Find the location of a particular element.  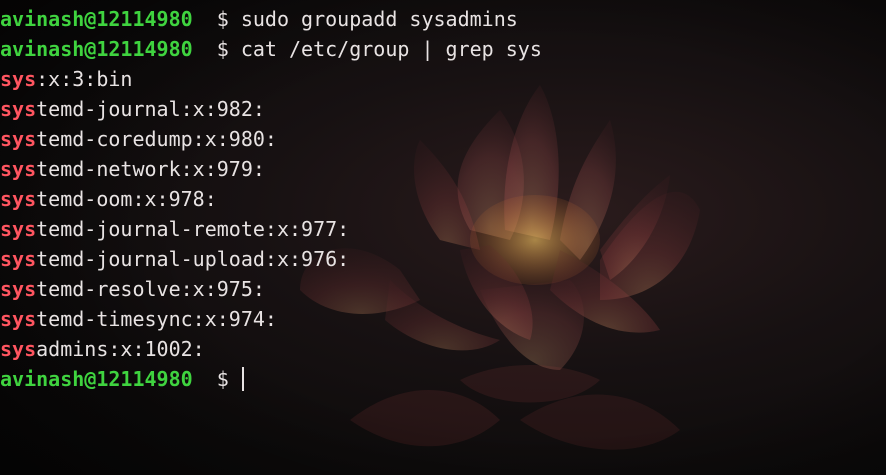

output-line: systemd-timesync:x:974: is located at coordinates (271, 319).